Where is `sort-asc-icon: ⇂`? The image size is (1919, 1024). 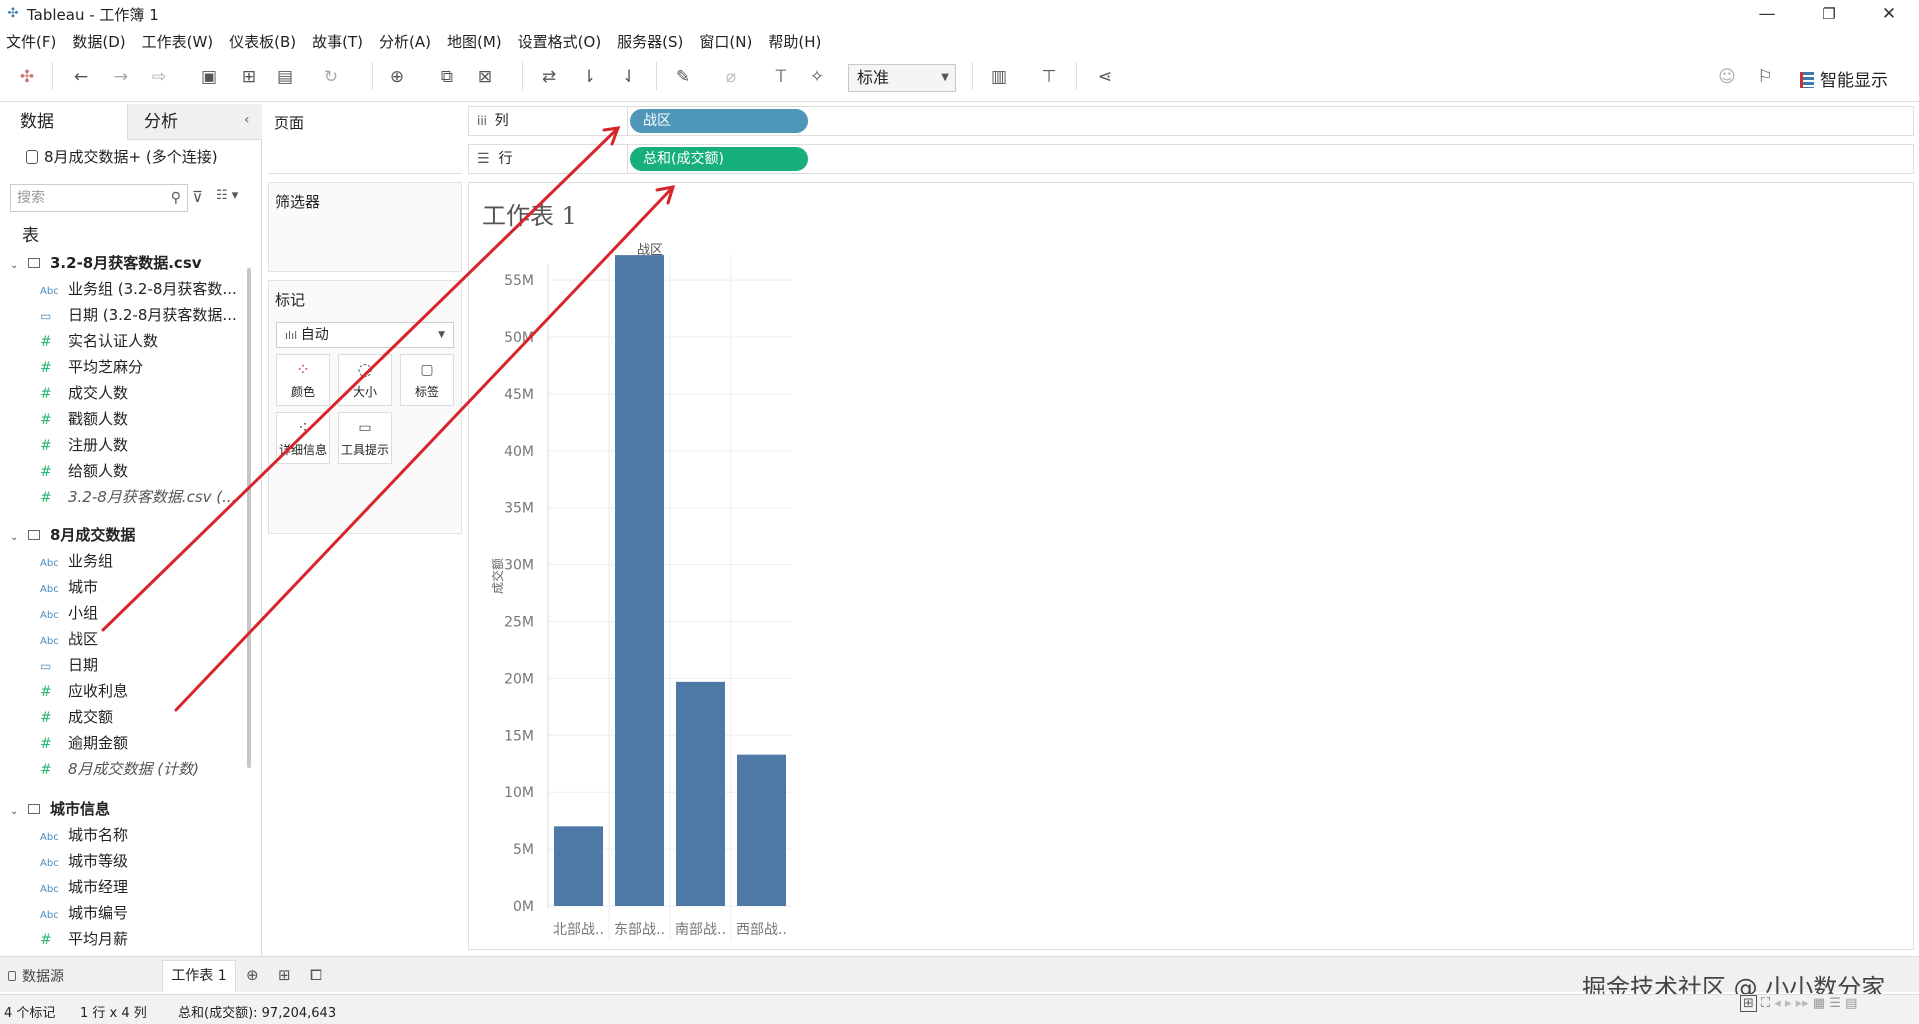
sort-asc-icon: ⇂ is located at coordinates (589, 77).